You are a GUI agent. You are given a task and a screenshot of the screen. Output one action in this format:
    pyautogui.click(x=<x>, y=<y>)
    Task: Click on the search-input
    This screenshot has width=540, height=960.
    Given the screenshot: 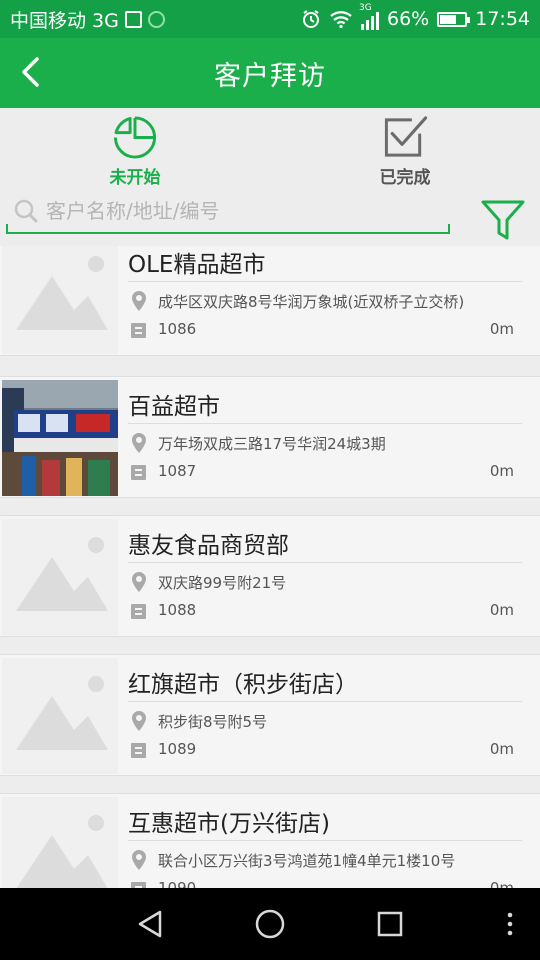 What is the action you would take?
    pyautogui.click(x=236, y=211)
    